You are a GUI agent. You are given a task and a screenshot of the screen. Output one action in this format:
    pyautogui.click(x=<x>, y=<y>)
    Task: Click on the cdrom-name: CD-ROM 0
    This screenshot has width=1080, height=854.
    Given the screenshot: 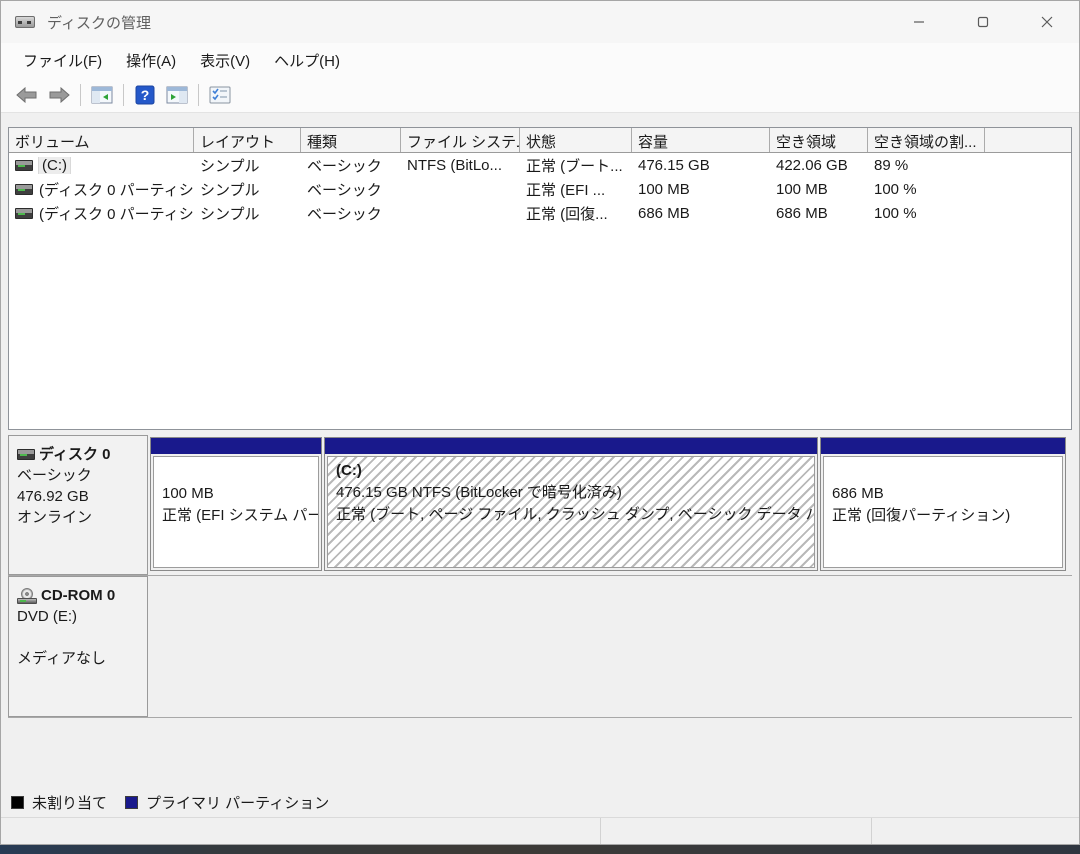 What is the action you would take?
    pyautogui.click(x=78, y=595)
    